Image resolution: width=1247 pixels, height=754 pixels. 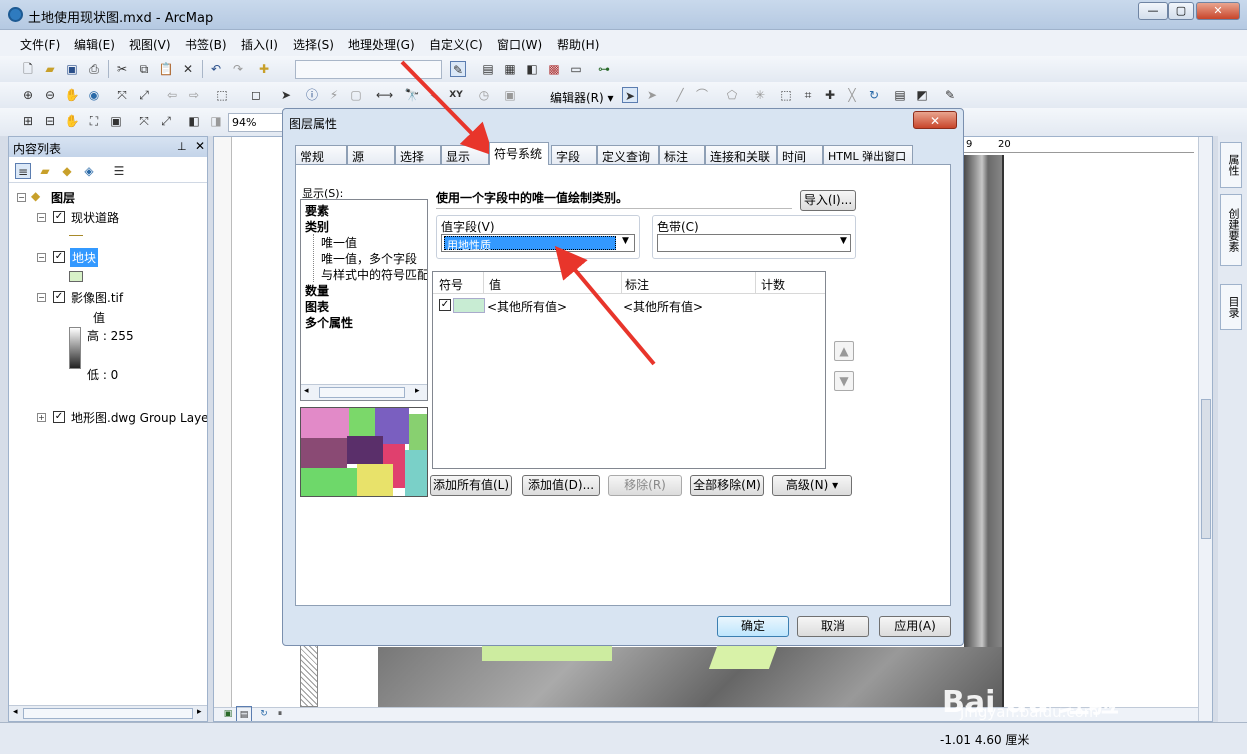 What do you see at coordinates (116, 121) in the screenshot?
I see `zoom-100-icon: ▣` at bounding box center [116, 121].